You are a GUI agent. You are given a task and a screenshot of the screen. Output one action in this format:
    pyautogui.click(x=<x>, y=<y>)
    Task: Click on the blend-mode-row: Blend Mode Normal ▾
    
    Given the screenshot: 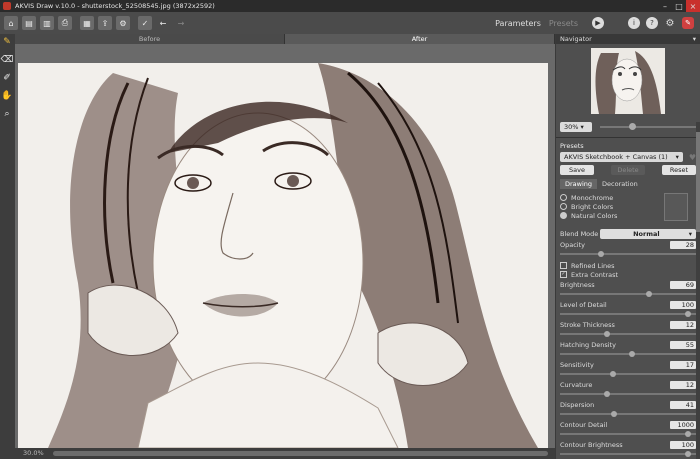 What is the action you would take?
    pyautogui.click(x=628, y=234)
    